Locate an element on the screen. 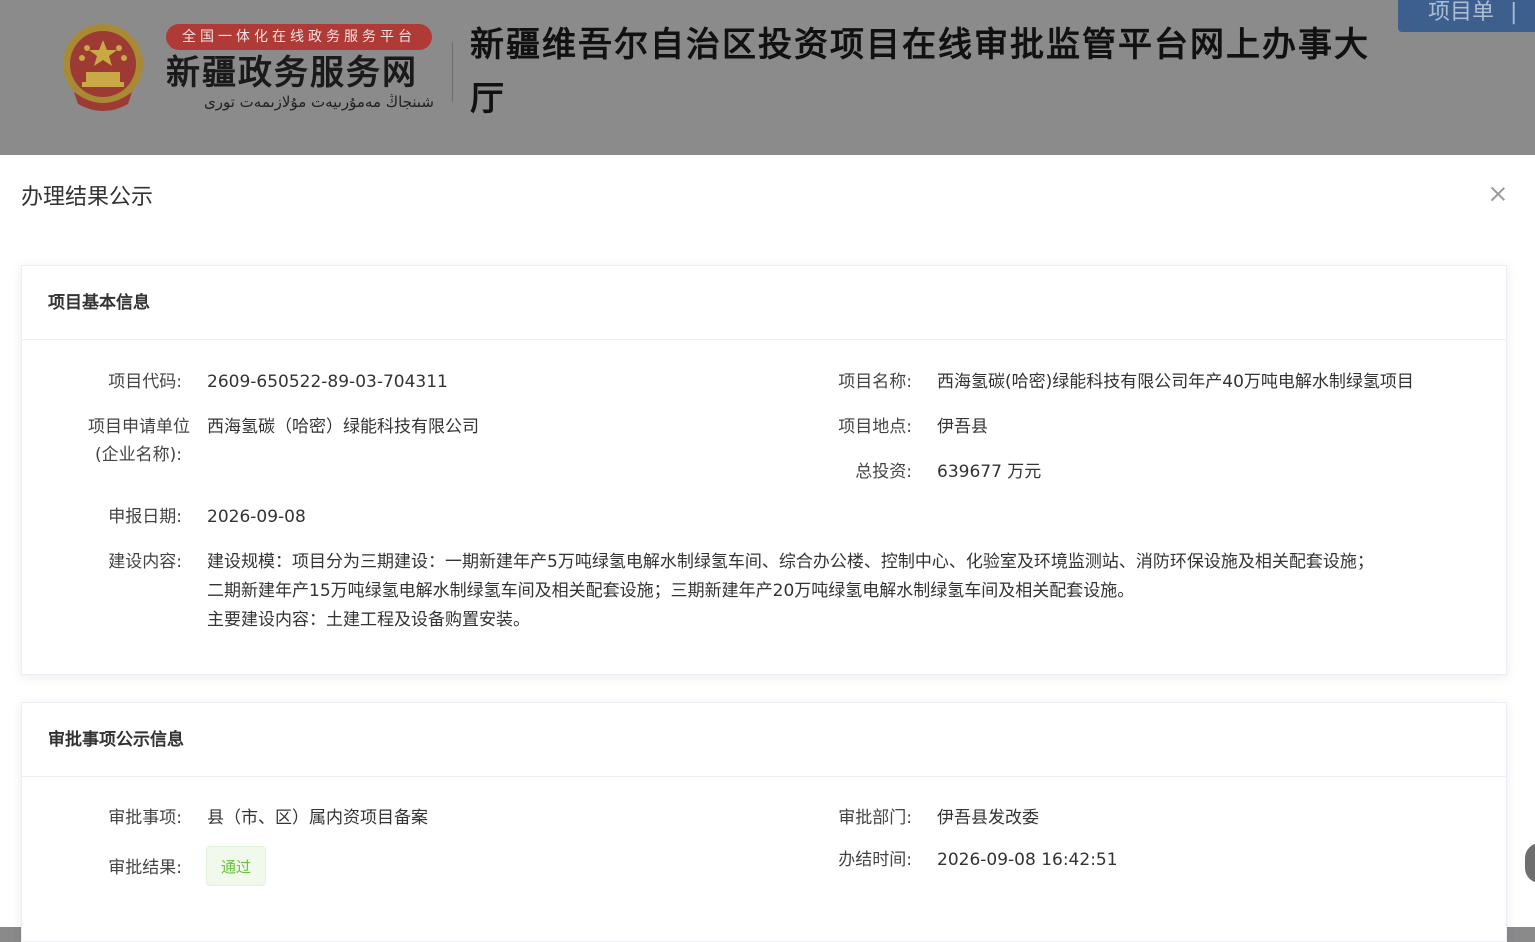 The height and width of the screenshot is (942, 1535). investment-label: 总投资: is located at coordinates (883, 472).